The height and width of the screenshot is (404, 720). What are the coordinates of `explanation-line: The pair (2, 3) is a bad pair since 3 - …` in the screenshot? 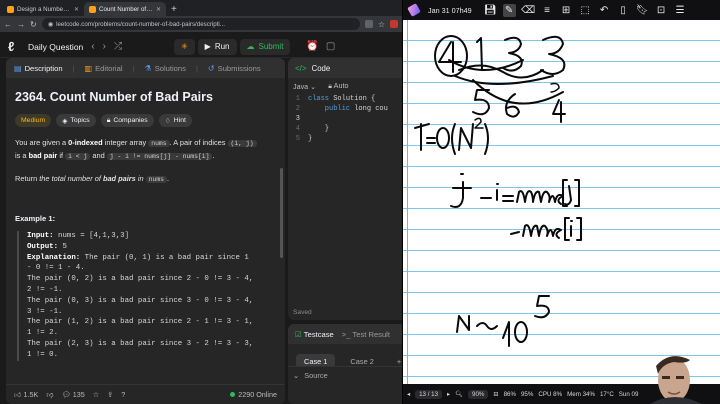 It's located at (140, 343).